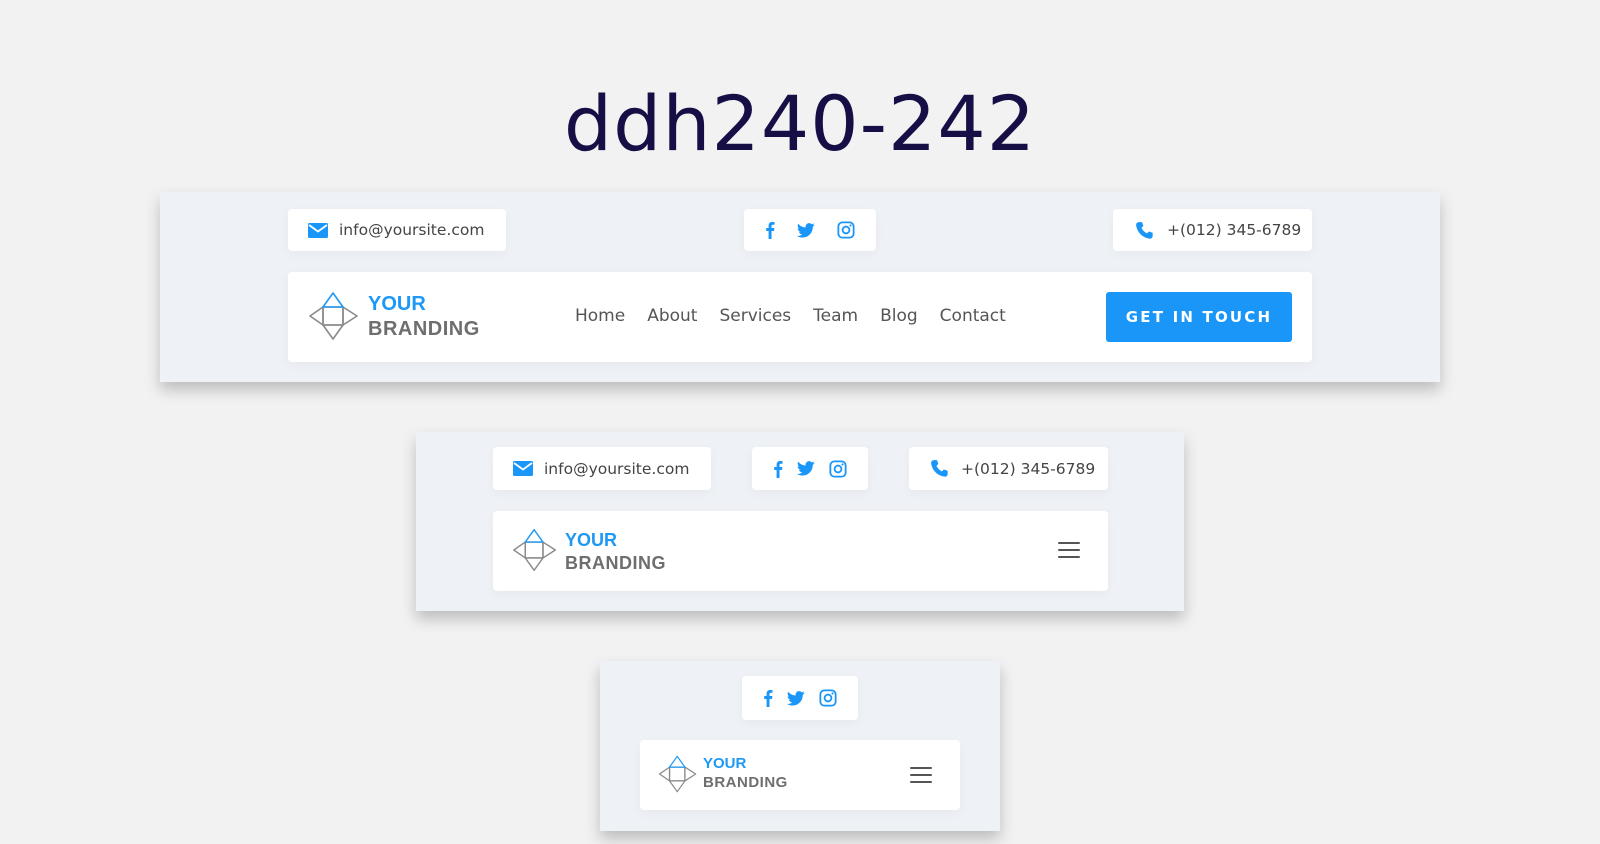  I want to click on nav-item-about: About, so click(672, 316).